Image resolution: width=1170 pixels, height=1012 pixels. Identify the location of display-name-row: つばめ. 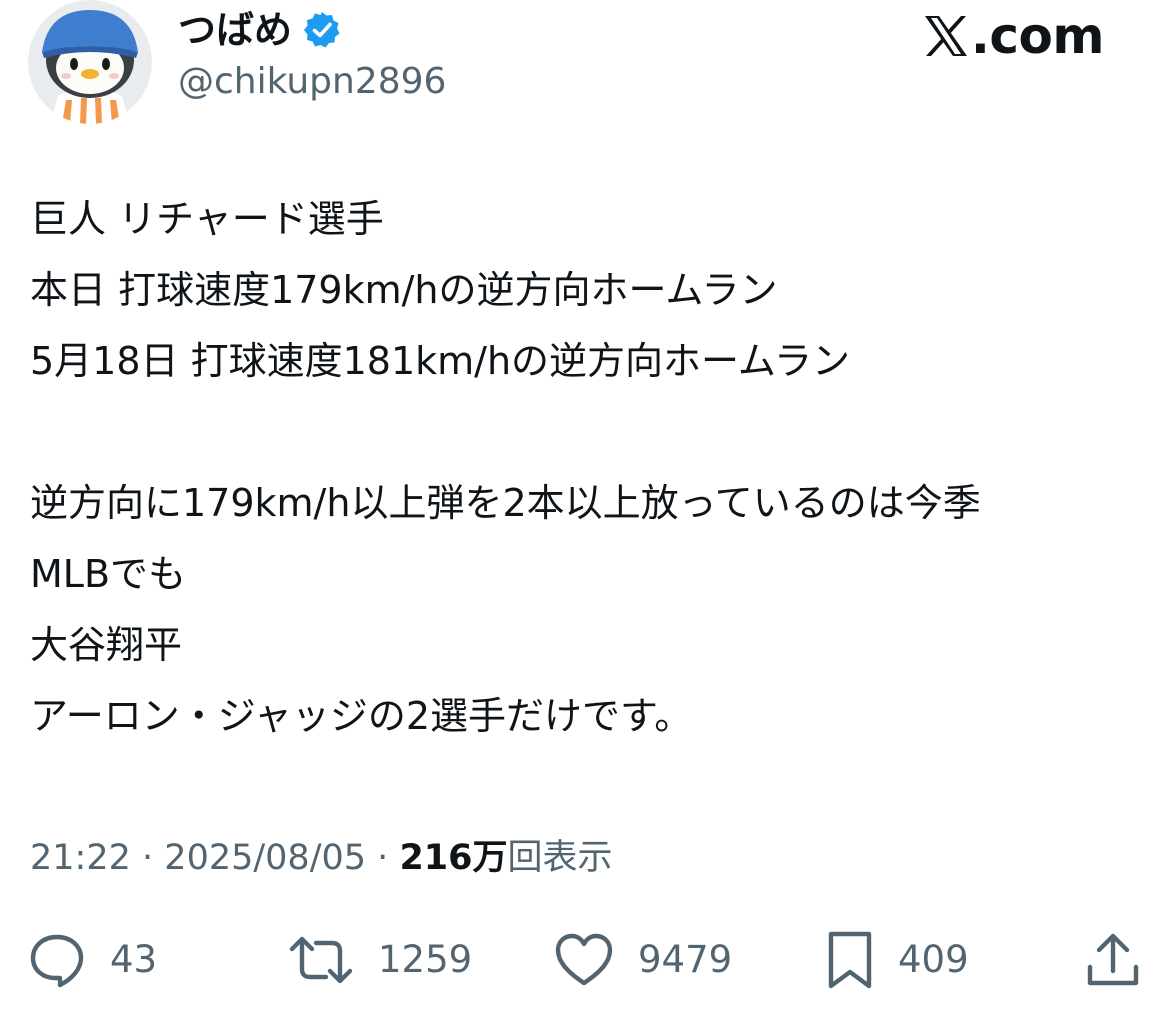
(260, 30).